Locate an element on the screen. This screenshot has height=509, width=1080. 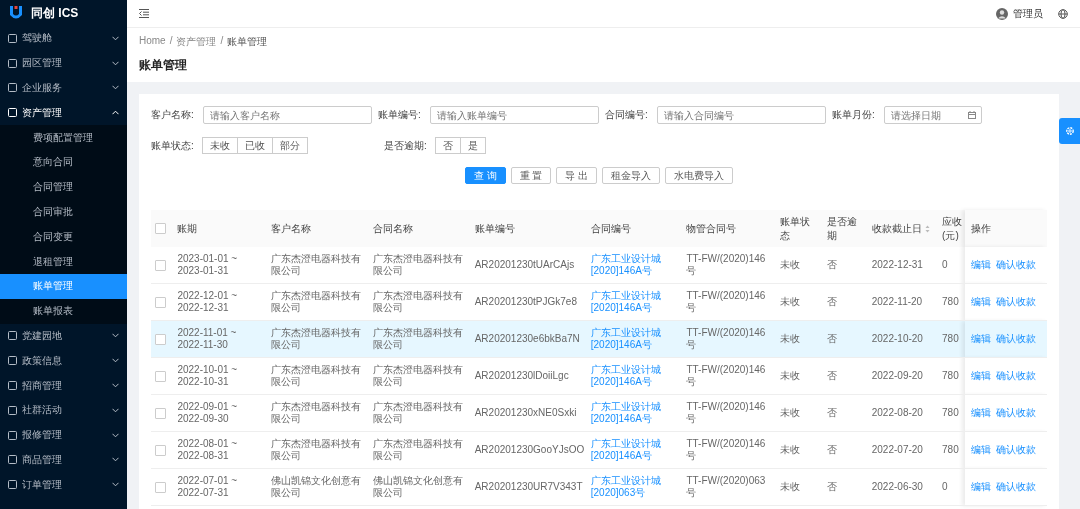
table-row: 2022-09-01 ~ 2022-09-30 广东杰澄电器科技有限公司 广东杰澄电器科技有限公司 AR20201230xNE0Sxki 广东工业设计城[2020]146A号 TT-FW/(2020)146号 未收 否 2022-08-20 780 编辑 确认收款 is located at coordinates (599, 413).